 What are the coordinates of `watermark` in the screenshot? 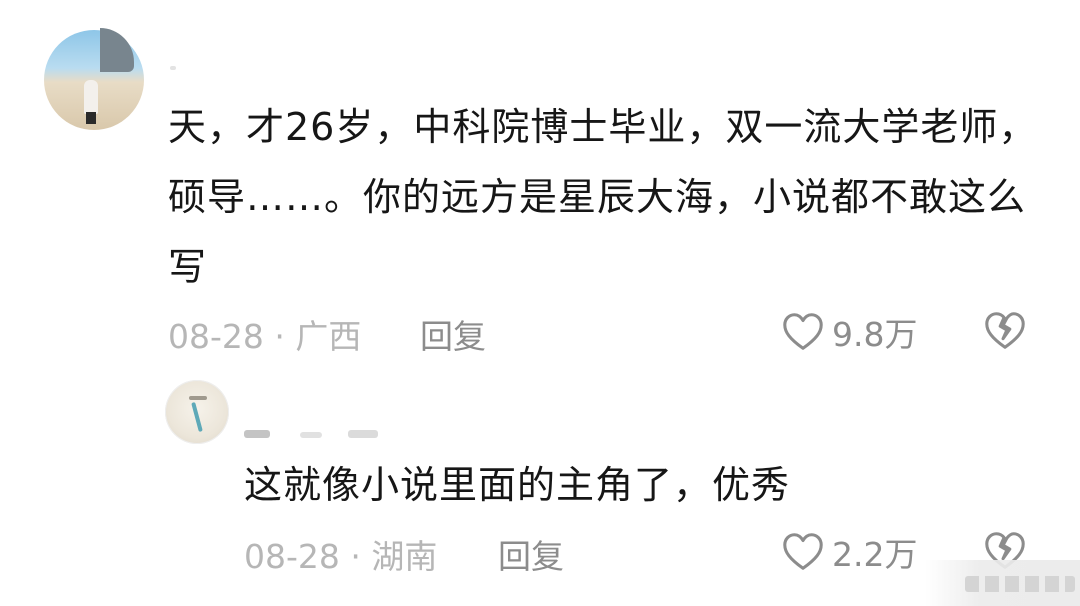 It's located at (1002, 583).